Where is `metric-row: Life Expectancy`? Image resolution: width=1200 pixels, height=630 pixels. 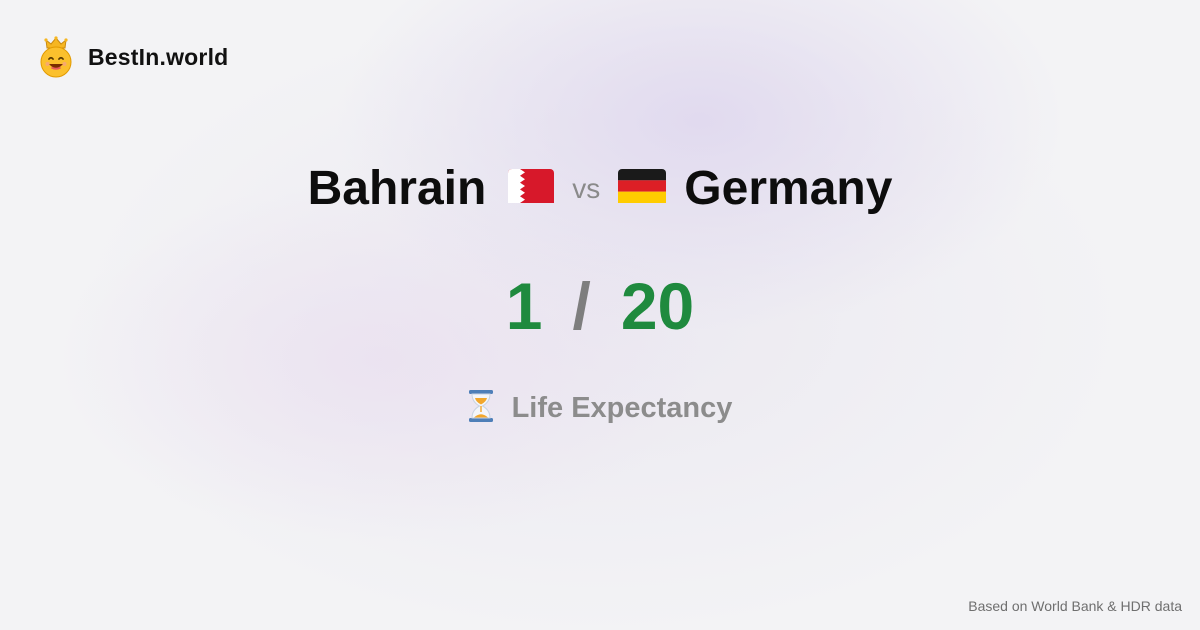
metric-row: Life Expectancy is located at coordinates (600, 408).